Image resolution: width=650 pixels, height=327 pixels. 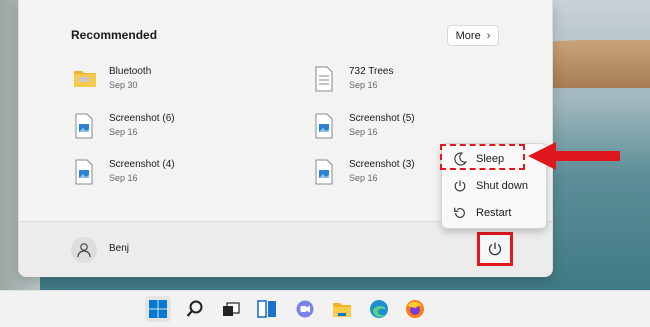 I want to click on item-date: Sep 30, so click(x=123, y=85).